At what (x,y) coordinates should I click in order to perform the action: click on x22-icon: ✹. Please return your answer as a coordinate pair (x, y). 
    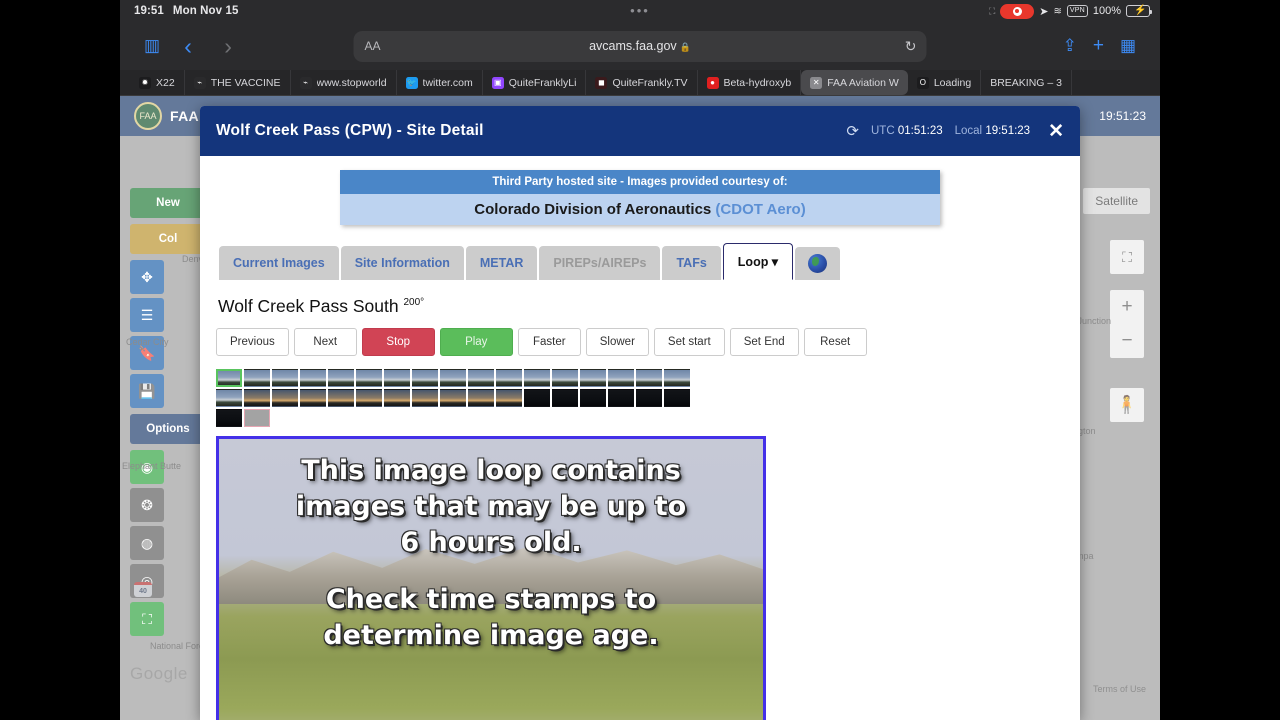
    Looking at the image, I should click on (145, 82).